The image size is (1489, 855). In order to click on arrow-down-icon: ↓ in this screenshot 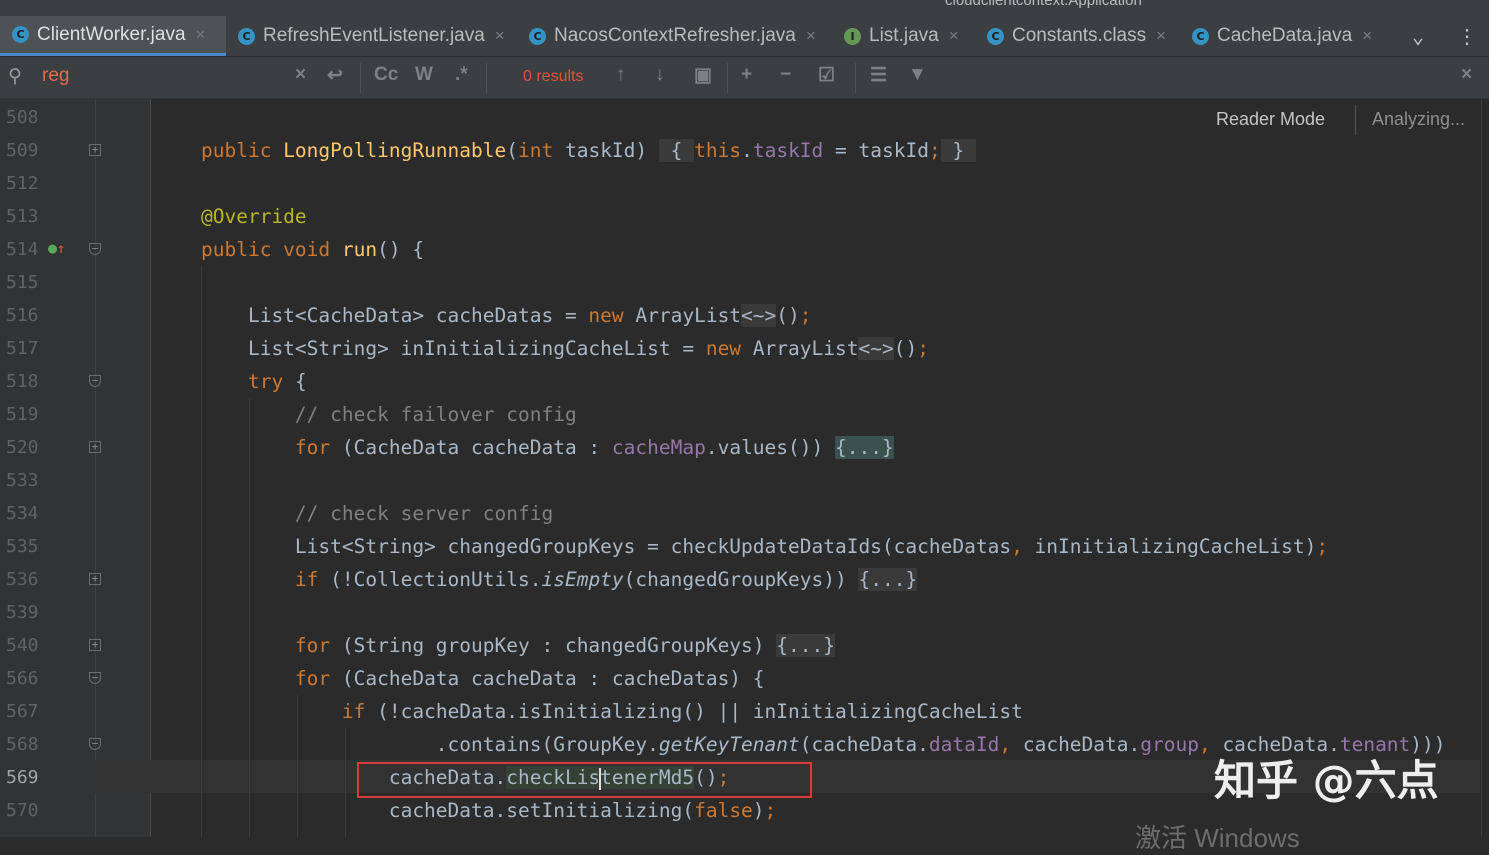, I will do `click(660, 75)`.